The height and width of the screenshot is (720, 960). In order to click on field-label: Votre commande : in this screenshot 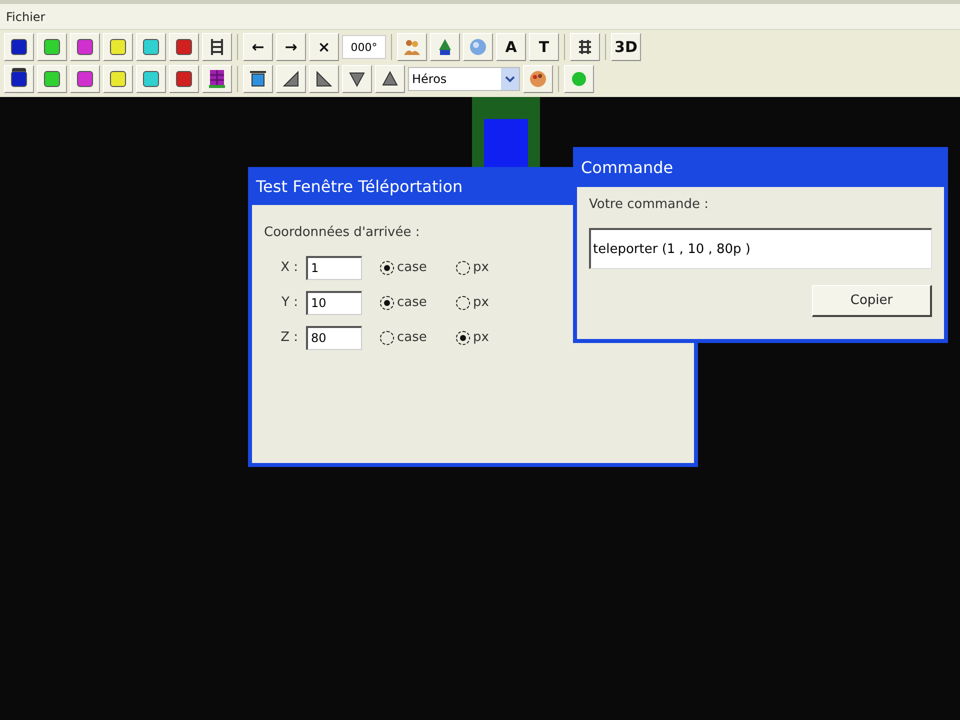, I will do `click(649, 204)`.